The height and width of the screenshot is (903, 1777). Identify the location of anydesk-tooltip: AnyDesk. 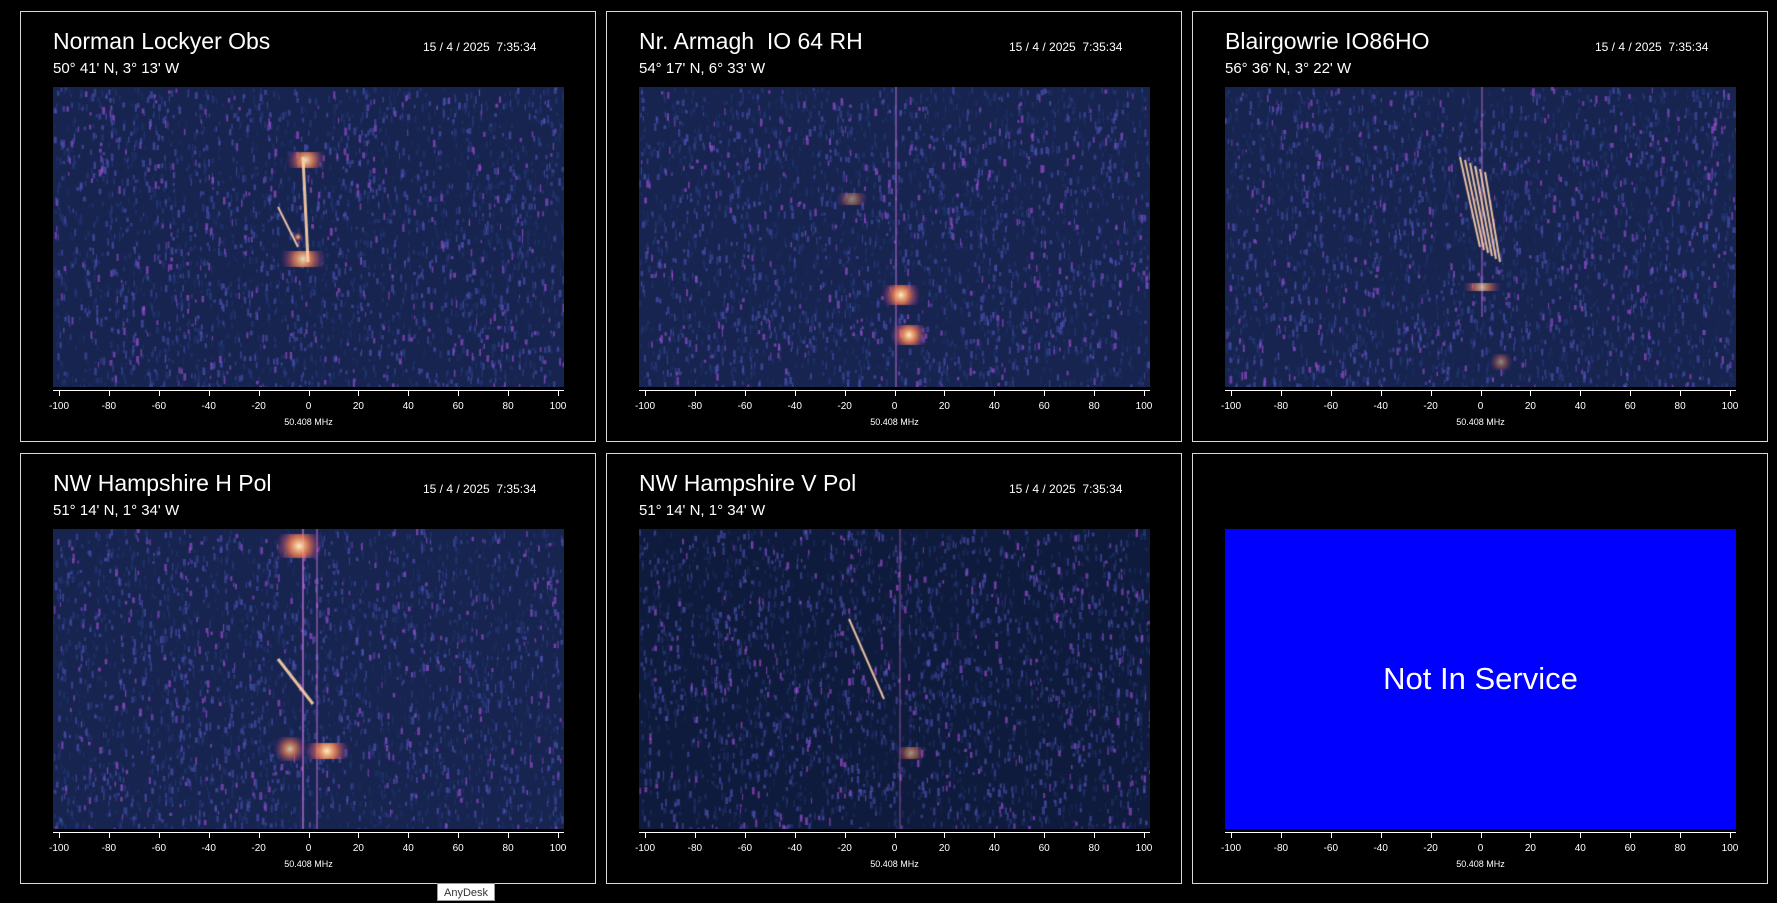
(466, 892).